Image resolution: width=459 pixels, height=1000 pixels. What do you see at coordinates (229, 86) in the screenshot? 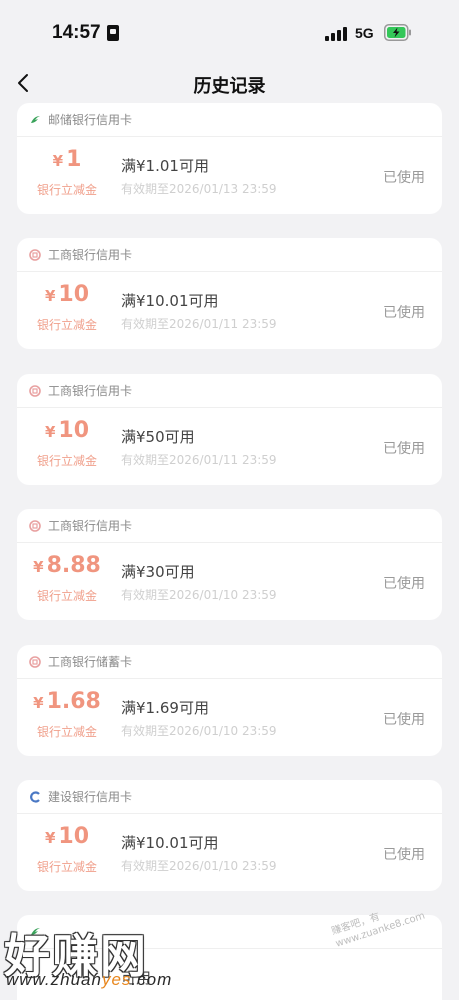
I see `page-title: 历史记录` at bounding box center [229, 86].